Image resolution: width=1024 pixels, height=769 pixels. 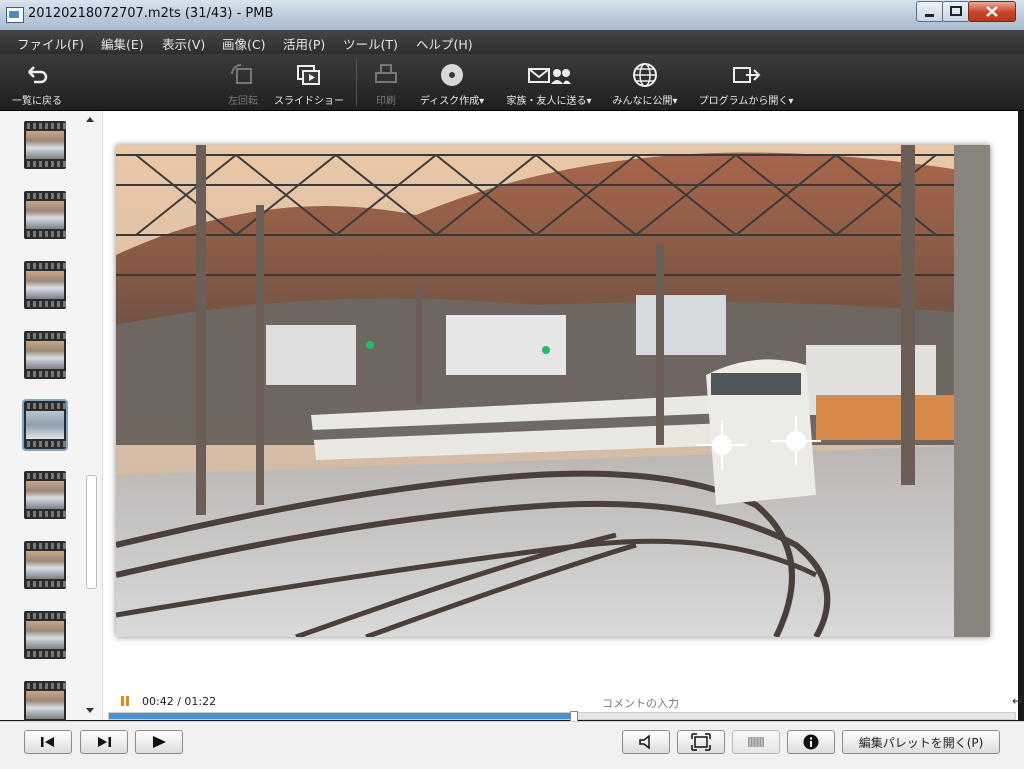 What do you see at coordinates (1017, 701) in the screenshot?
I see `resize-arrow-icon: ↔` at bounding box center [1017, 701].